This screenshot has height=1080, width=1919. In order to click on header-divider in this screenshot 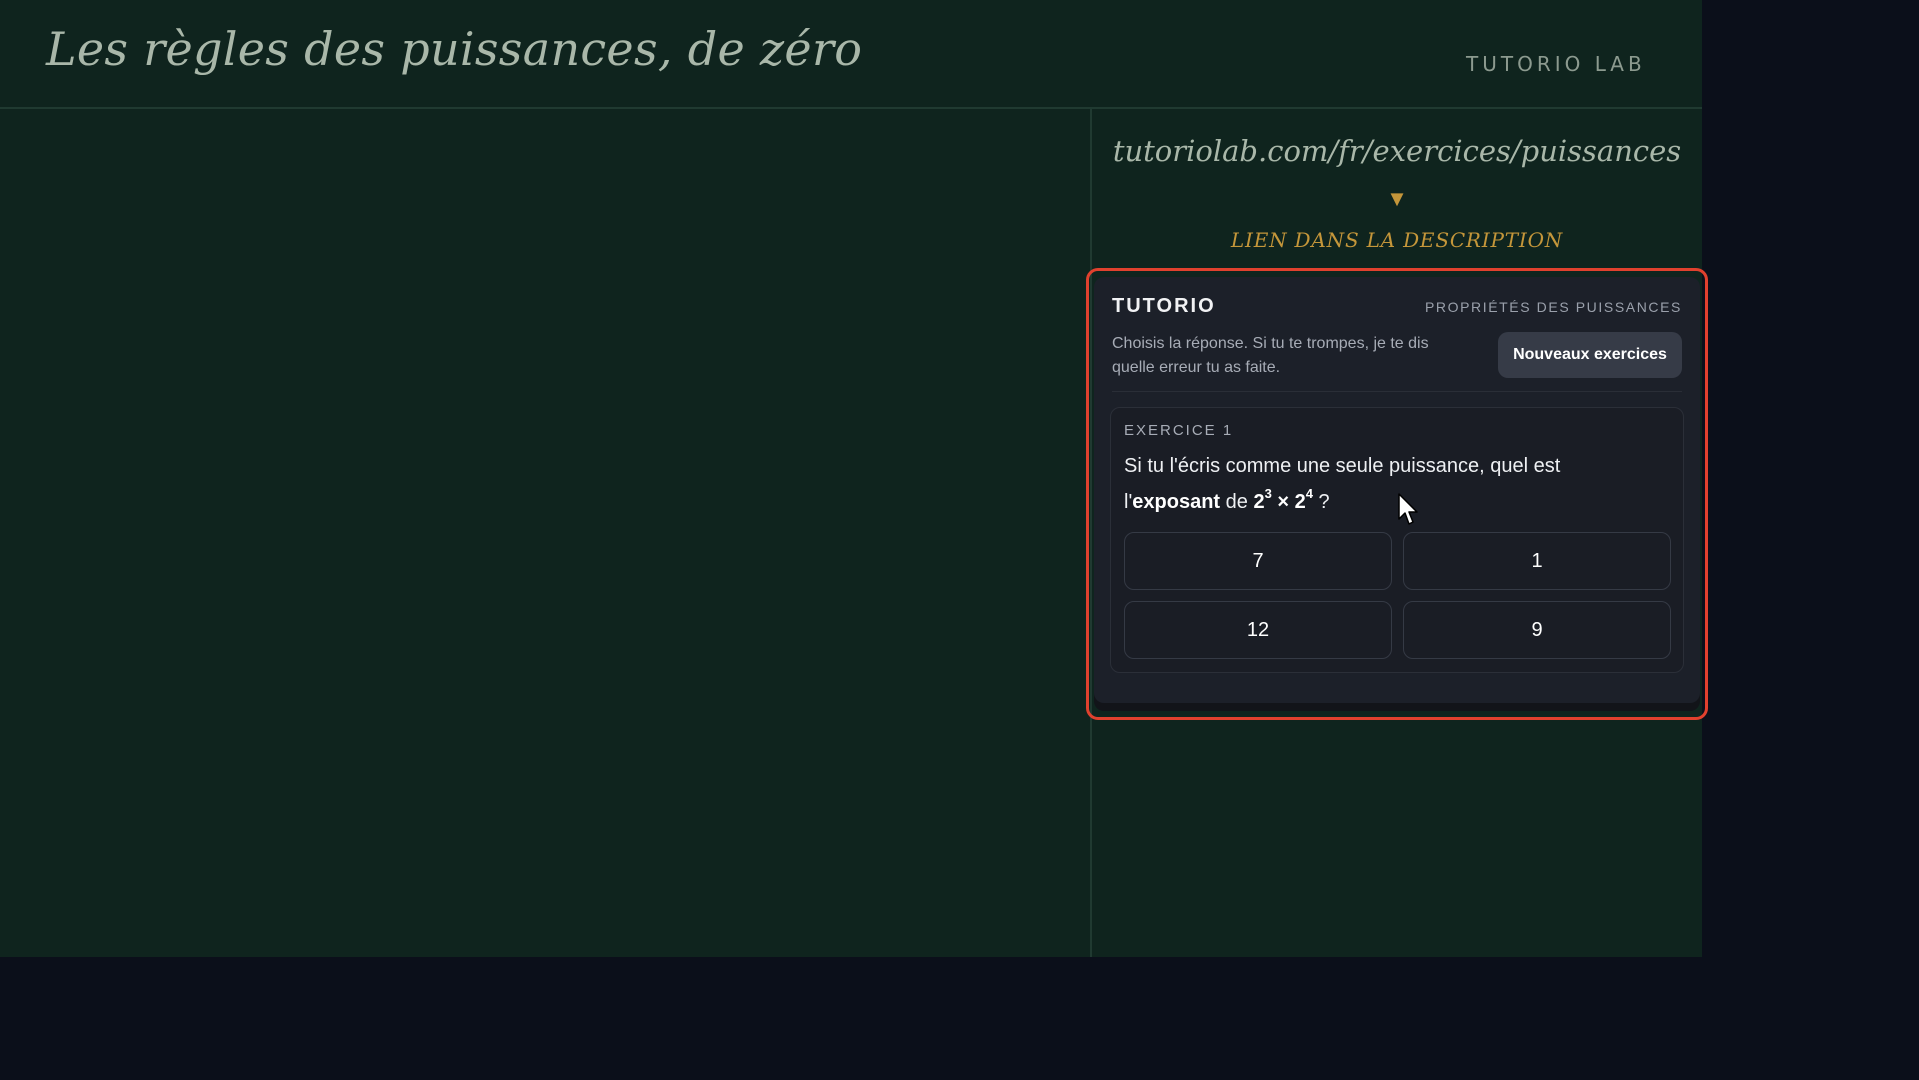, I will do `click(851, 108)`.